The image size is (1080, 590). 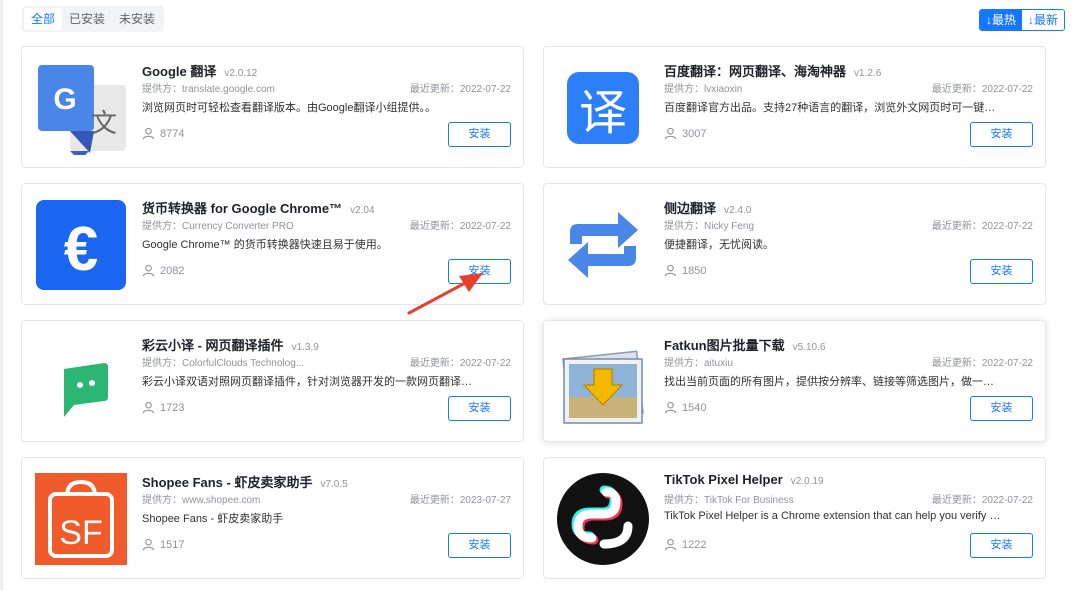 I want to click on user-count: 1540, so click(x=694, y=407).